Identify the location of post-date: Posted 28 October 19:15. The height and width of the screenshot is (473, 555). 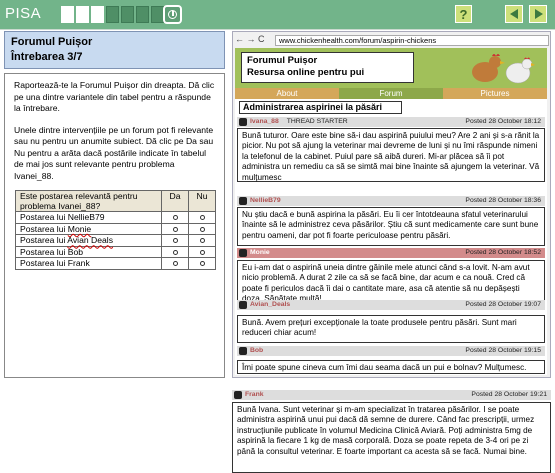
(503, 350).